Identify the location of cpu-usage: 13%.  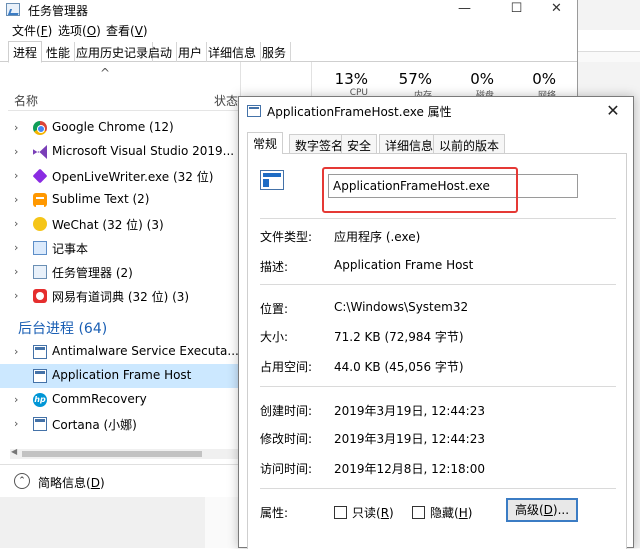
(338, 79).